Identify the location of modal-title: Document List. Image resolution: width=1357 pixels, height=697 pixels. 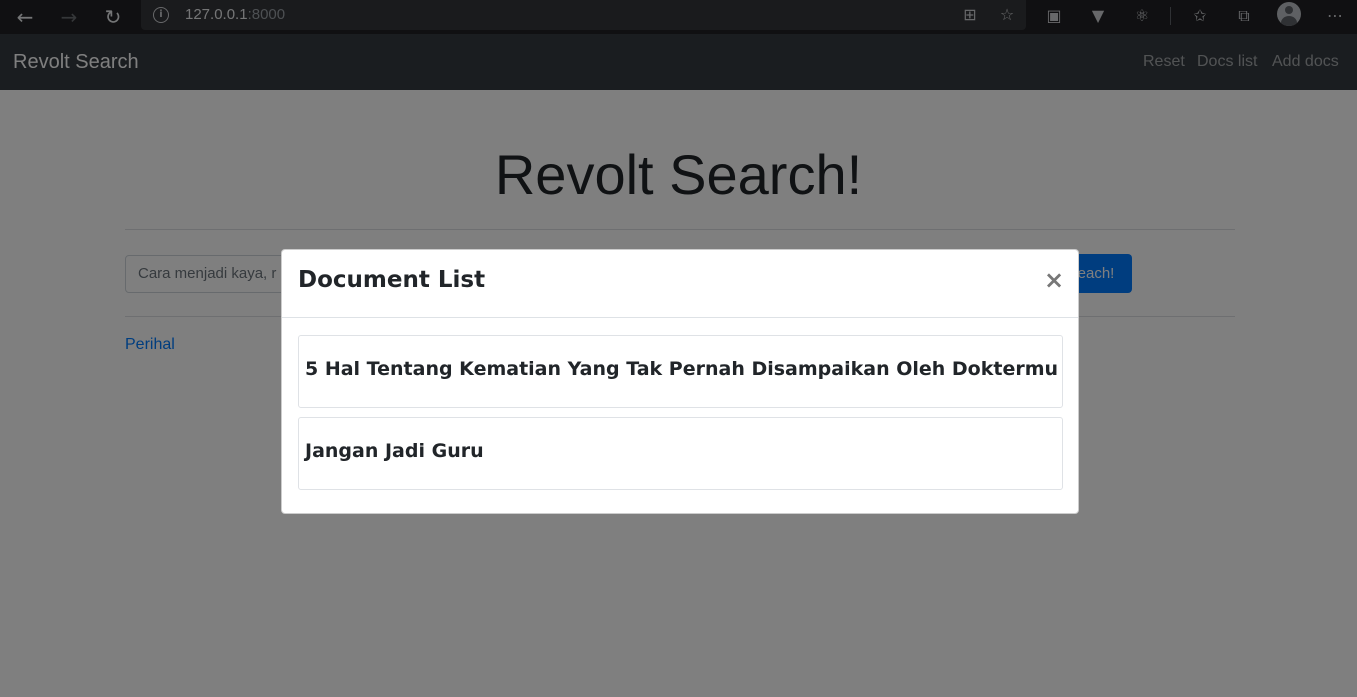
(392, 280).